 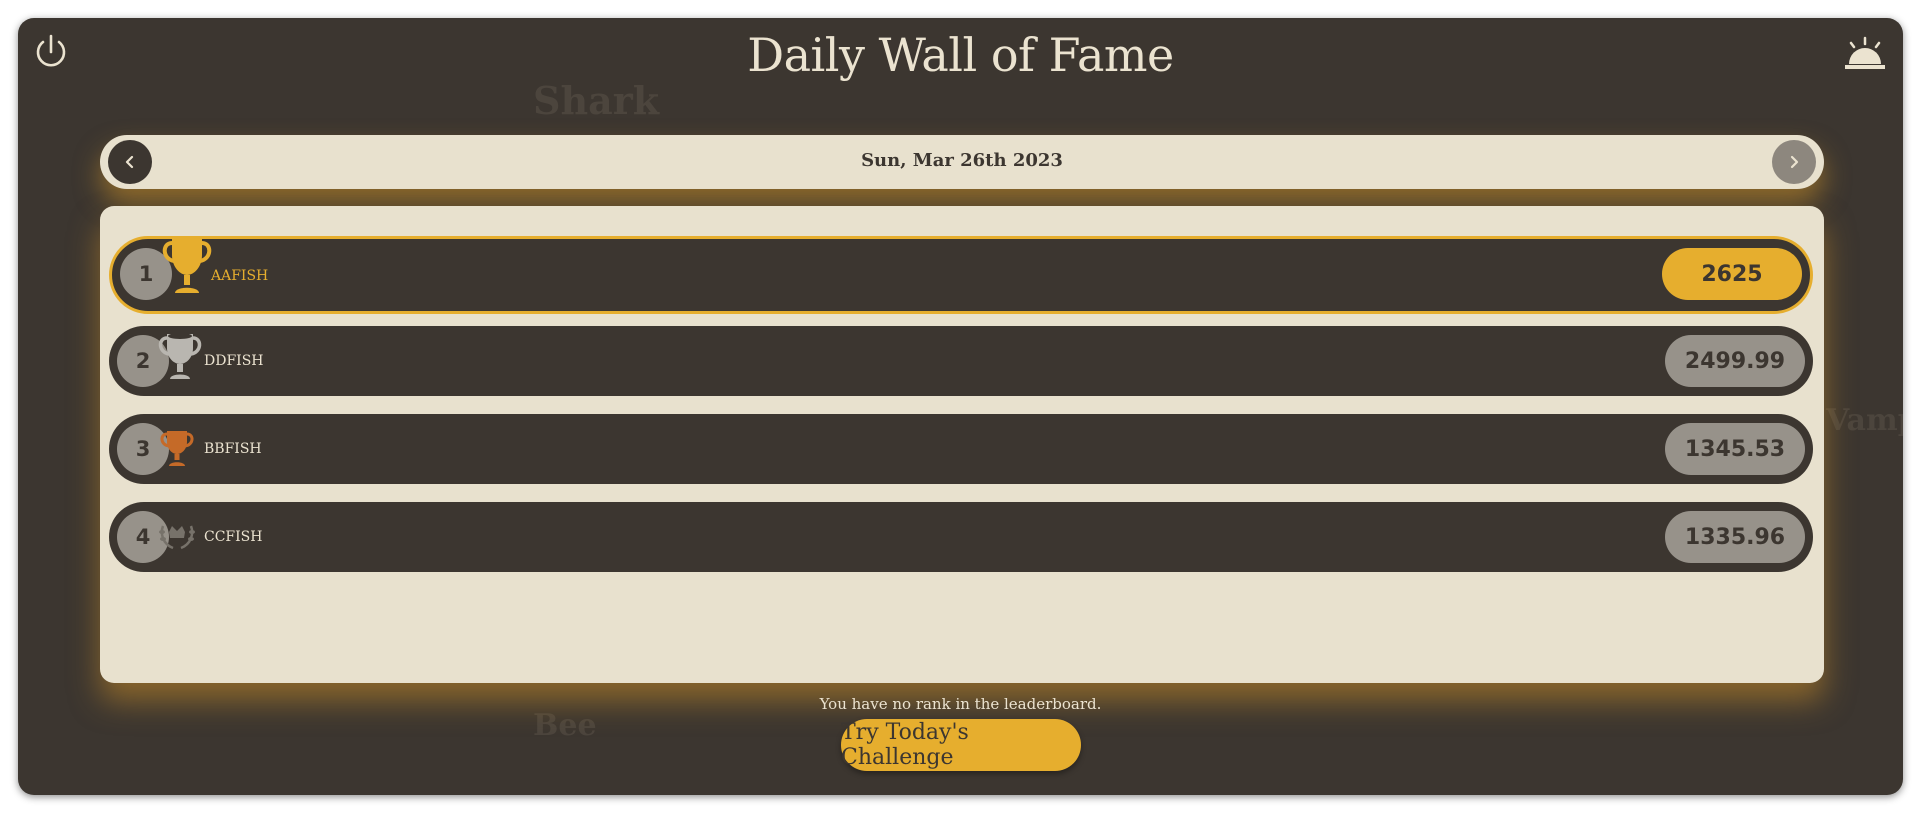 I want to click on player-score: 2625, so click(x=1732, y=274).